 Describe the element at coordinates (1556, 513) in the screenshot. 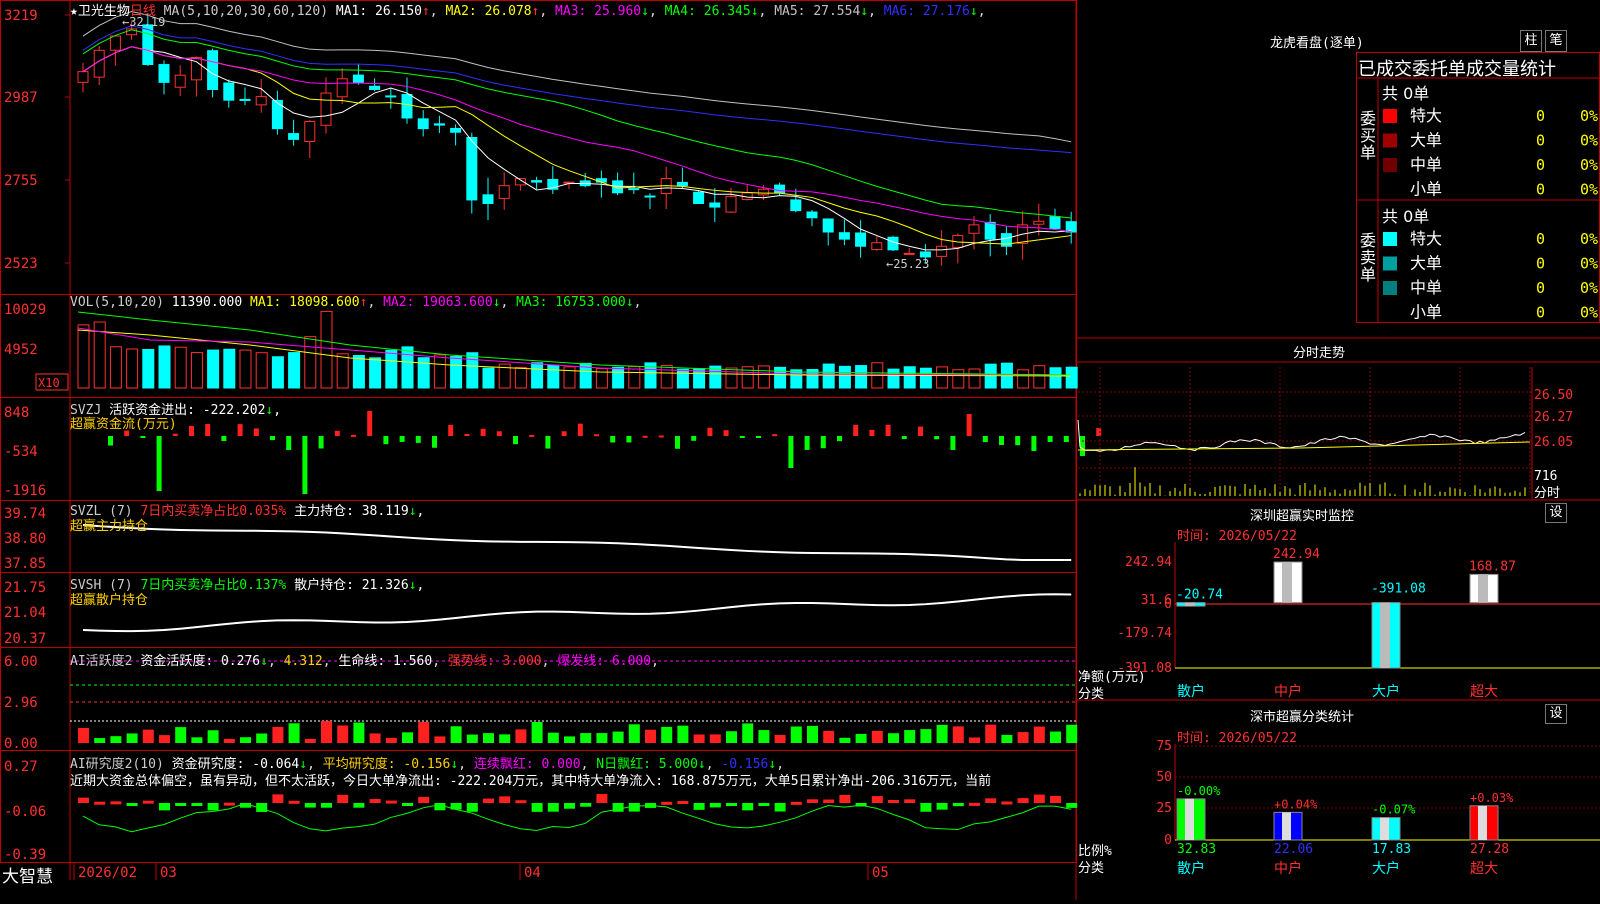

I see `monitor-settings-button: 设` at that location.